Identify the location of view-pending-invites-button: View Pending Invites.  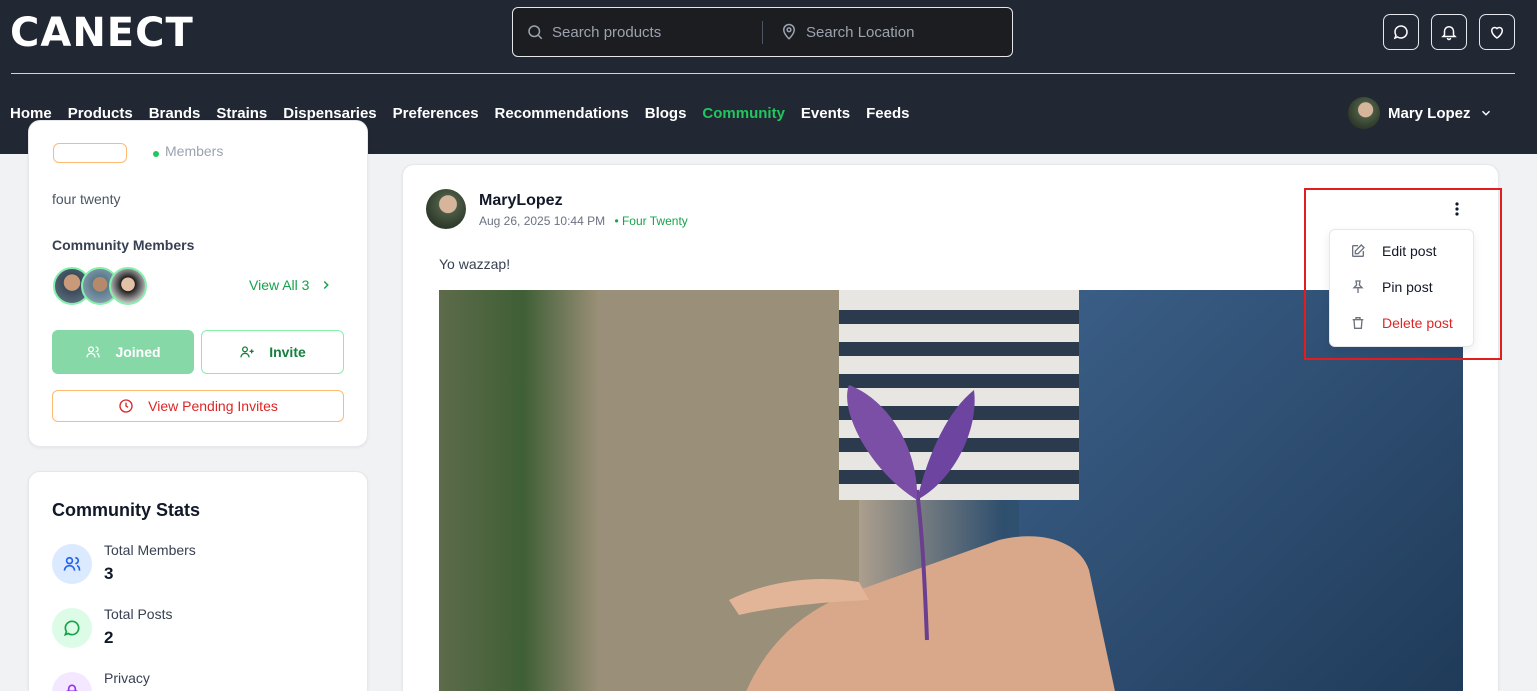
(198, 406).